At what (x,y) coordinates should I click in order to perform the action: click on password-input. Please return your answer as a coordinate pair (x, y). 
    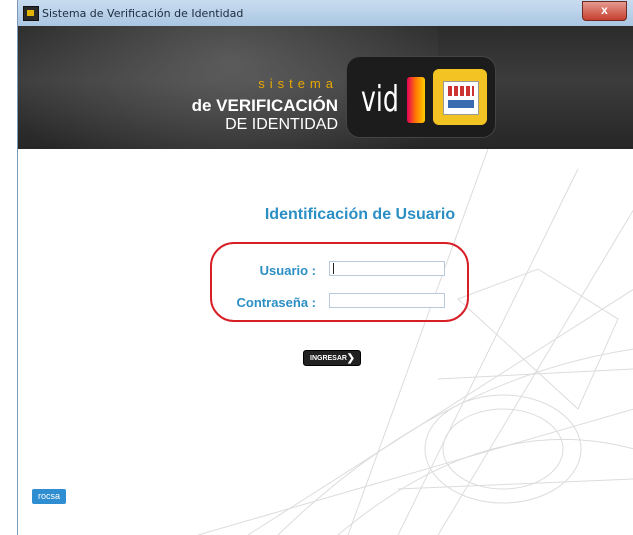
    Looking at the image, I should click on (387, 300).